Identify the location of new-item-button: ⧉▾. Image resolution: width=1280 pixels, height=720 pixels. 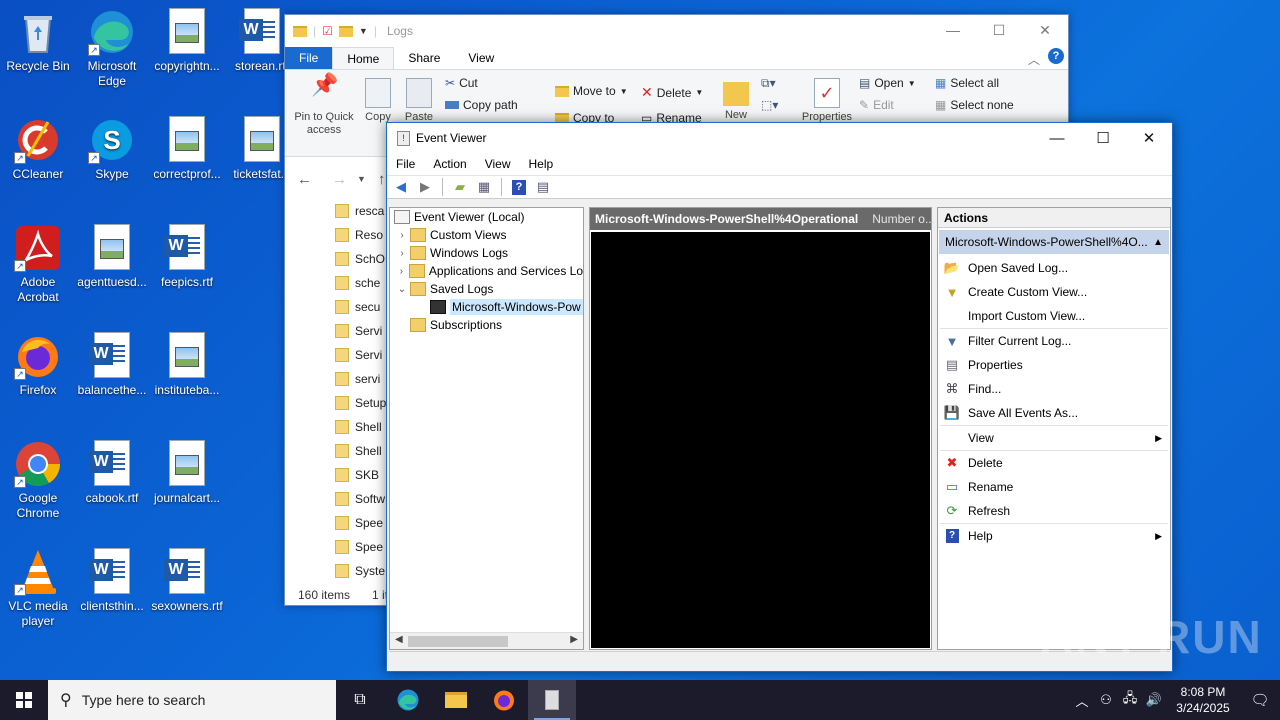
(768, 83).